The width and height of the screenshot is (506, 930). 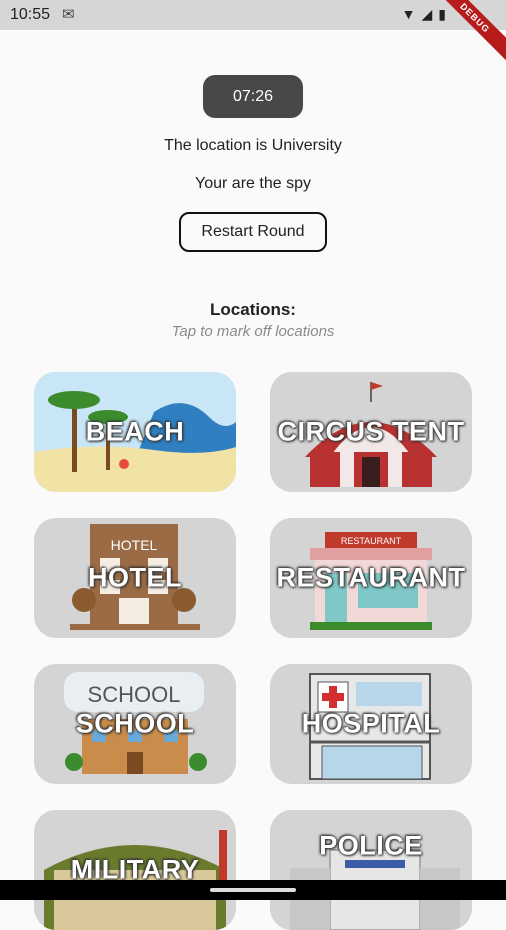 What do you see at coordinates (408, 14) in the screenshot?
I see `wifi-icon: ▼` at bounding box center [408, 14].